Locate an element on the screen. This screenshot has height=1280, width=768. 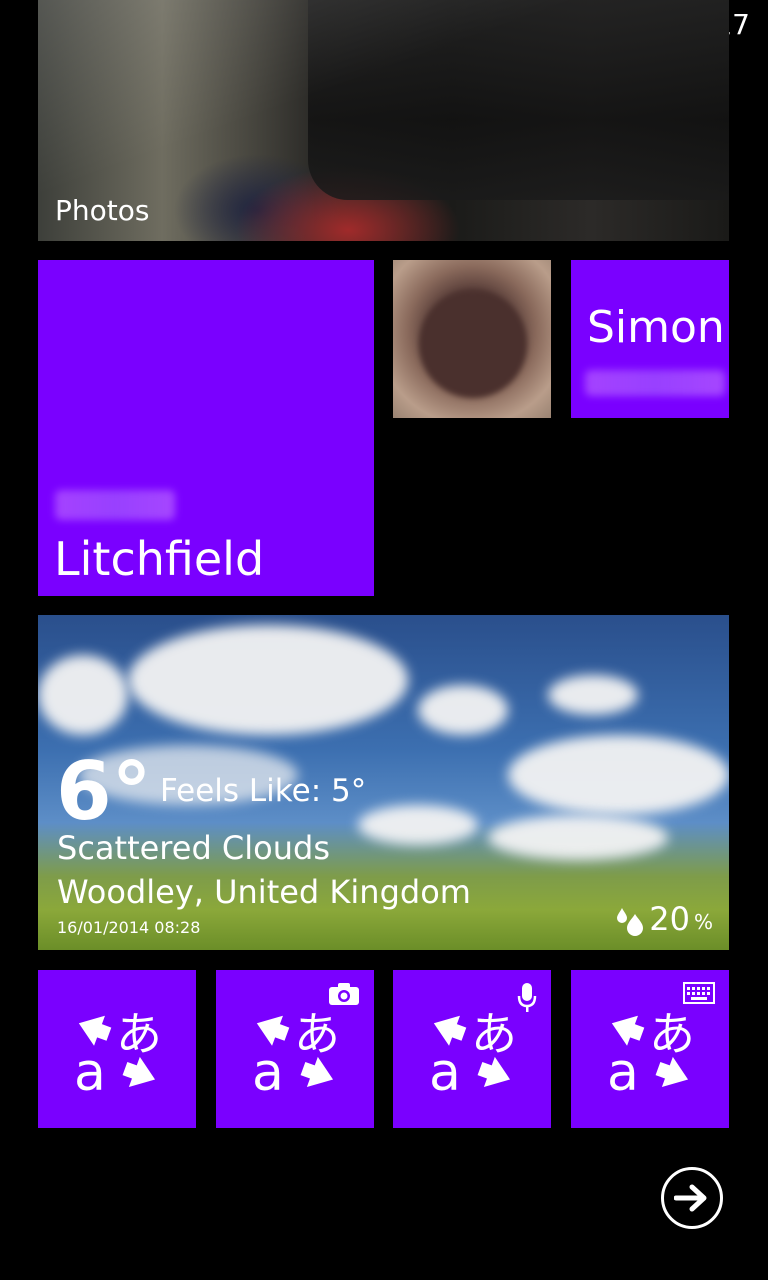
arrow-right-icon is located at coordinates (690, 1198).